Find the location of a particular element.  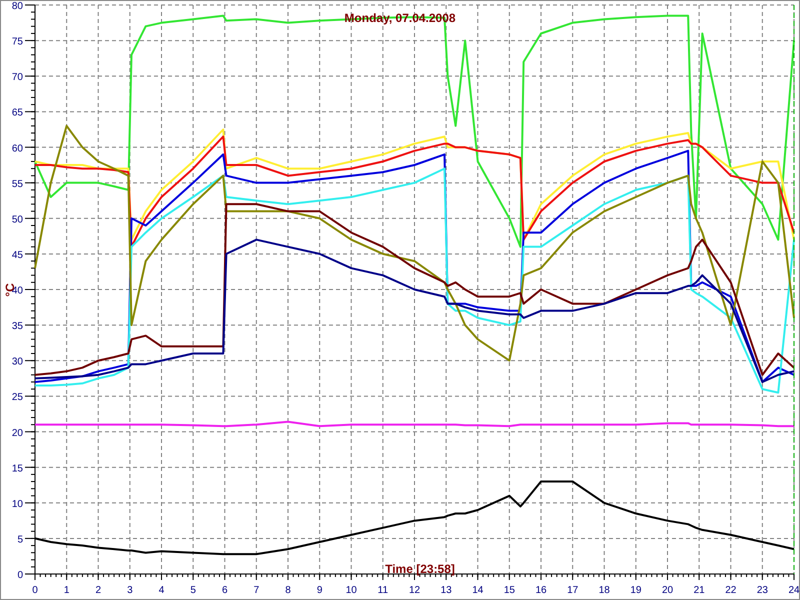

axis-tick-label: 21 is located at coordinates (699, 590).